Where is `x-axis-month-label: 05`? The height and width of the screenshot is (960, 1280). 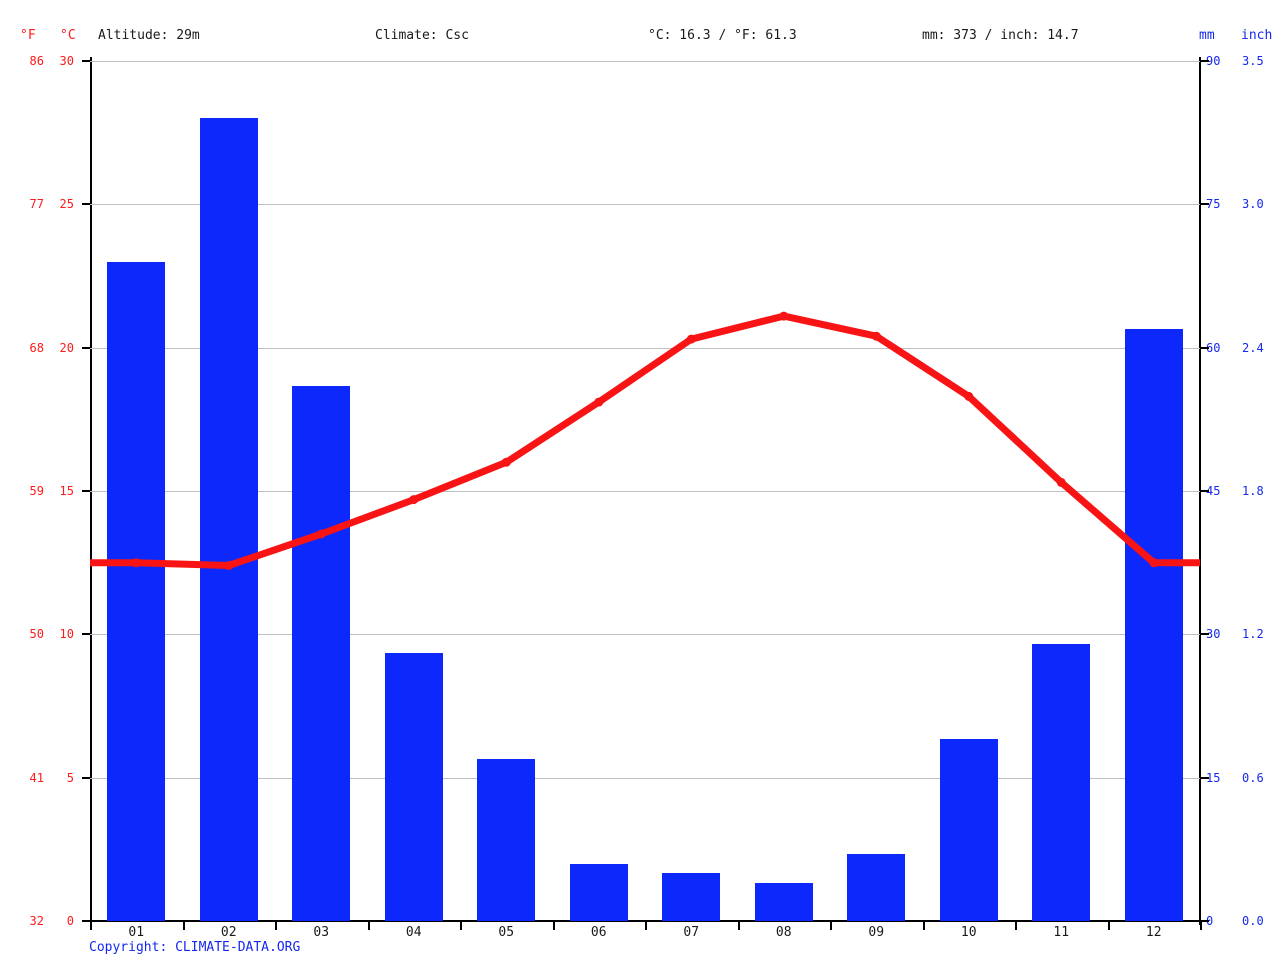
x-axis-month-label: 05 is located at coordinates (506, 932).